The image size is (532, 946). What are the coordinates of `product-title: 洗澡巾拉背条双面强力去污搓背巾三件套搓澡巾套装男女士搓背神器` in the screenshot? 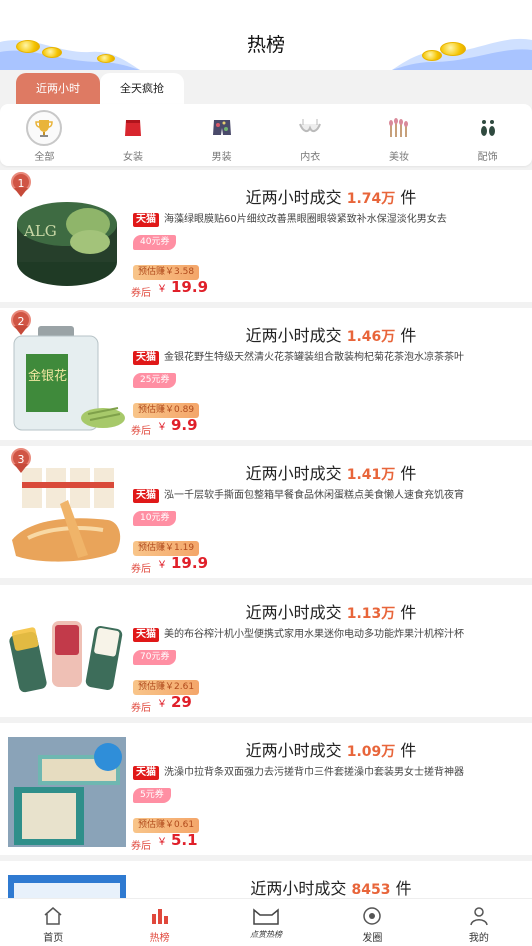 It's located at (341, 773).